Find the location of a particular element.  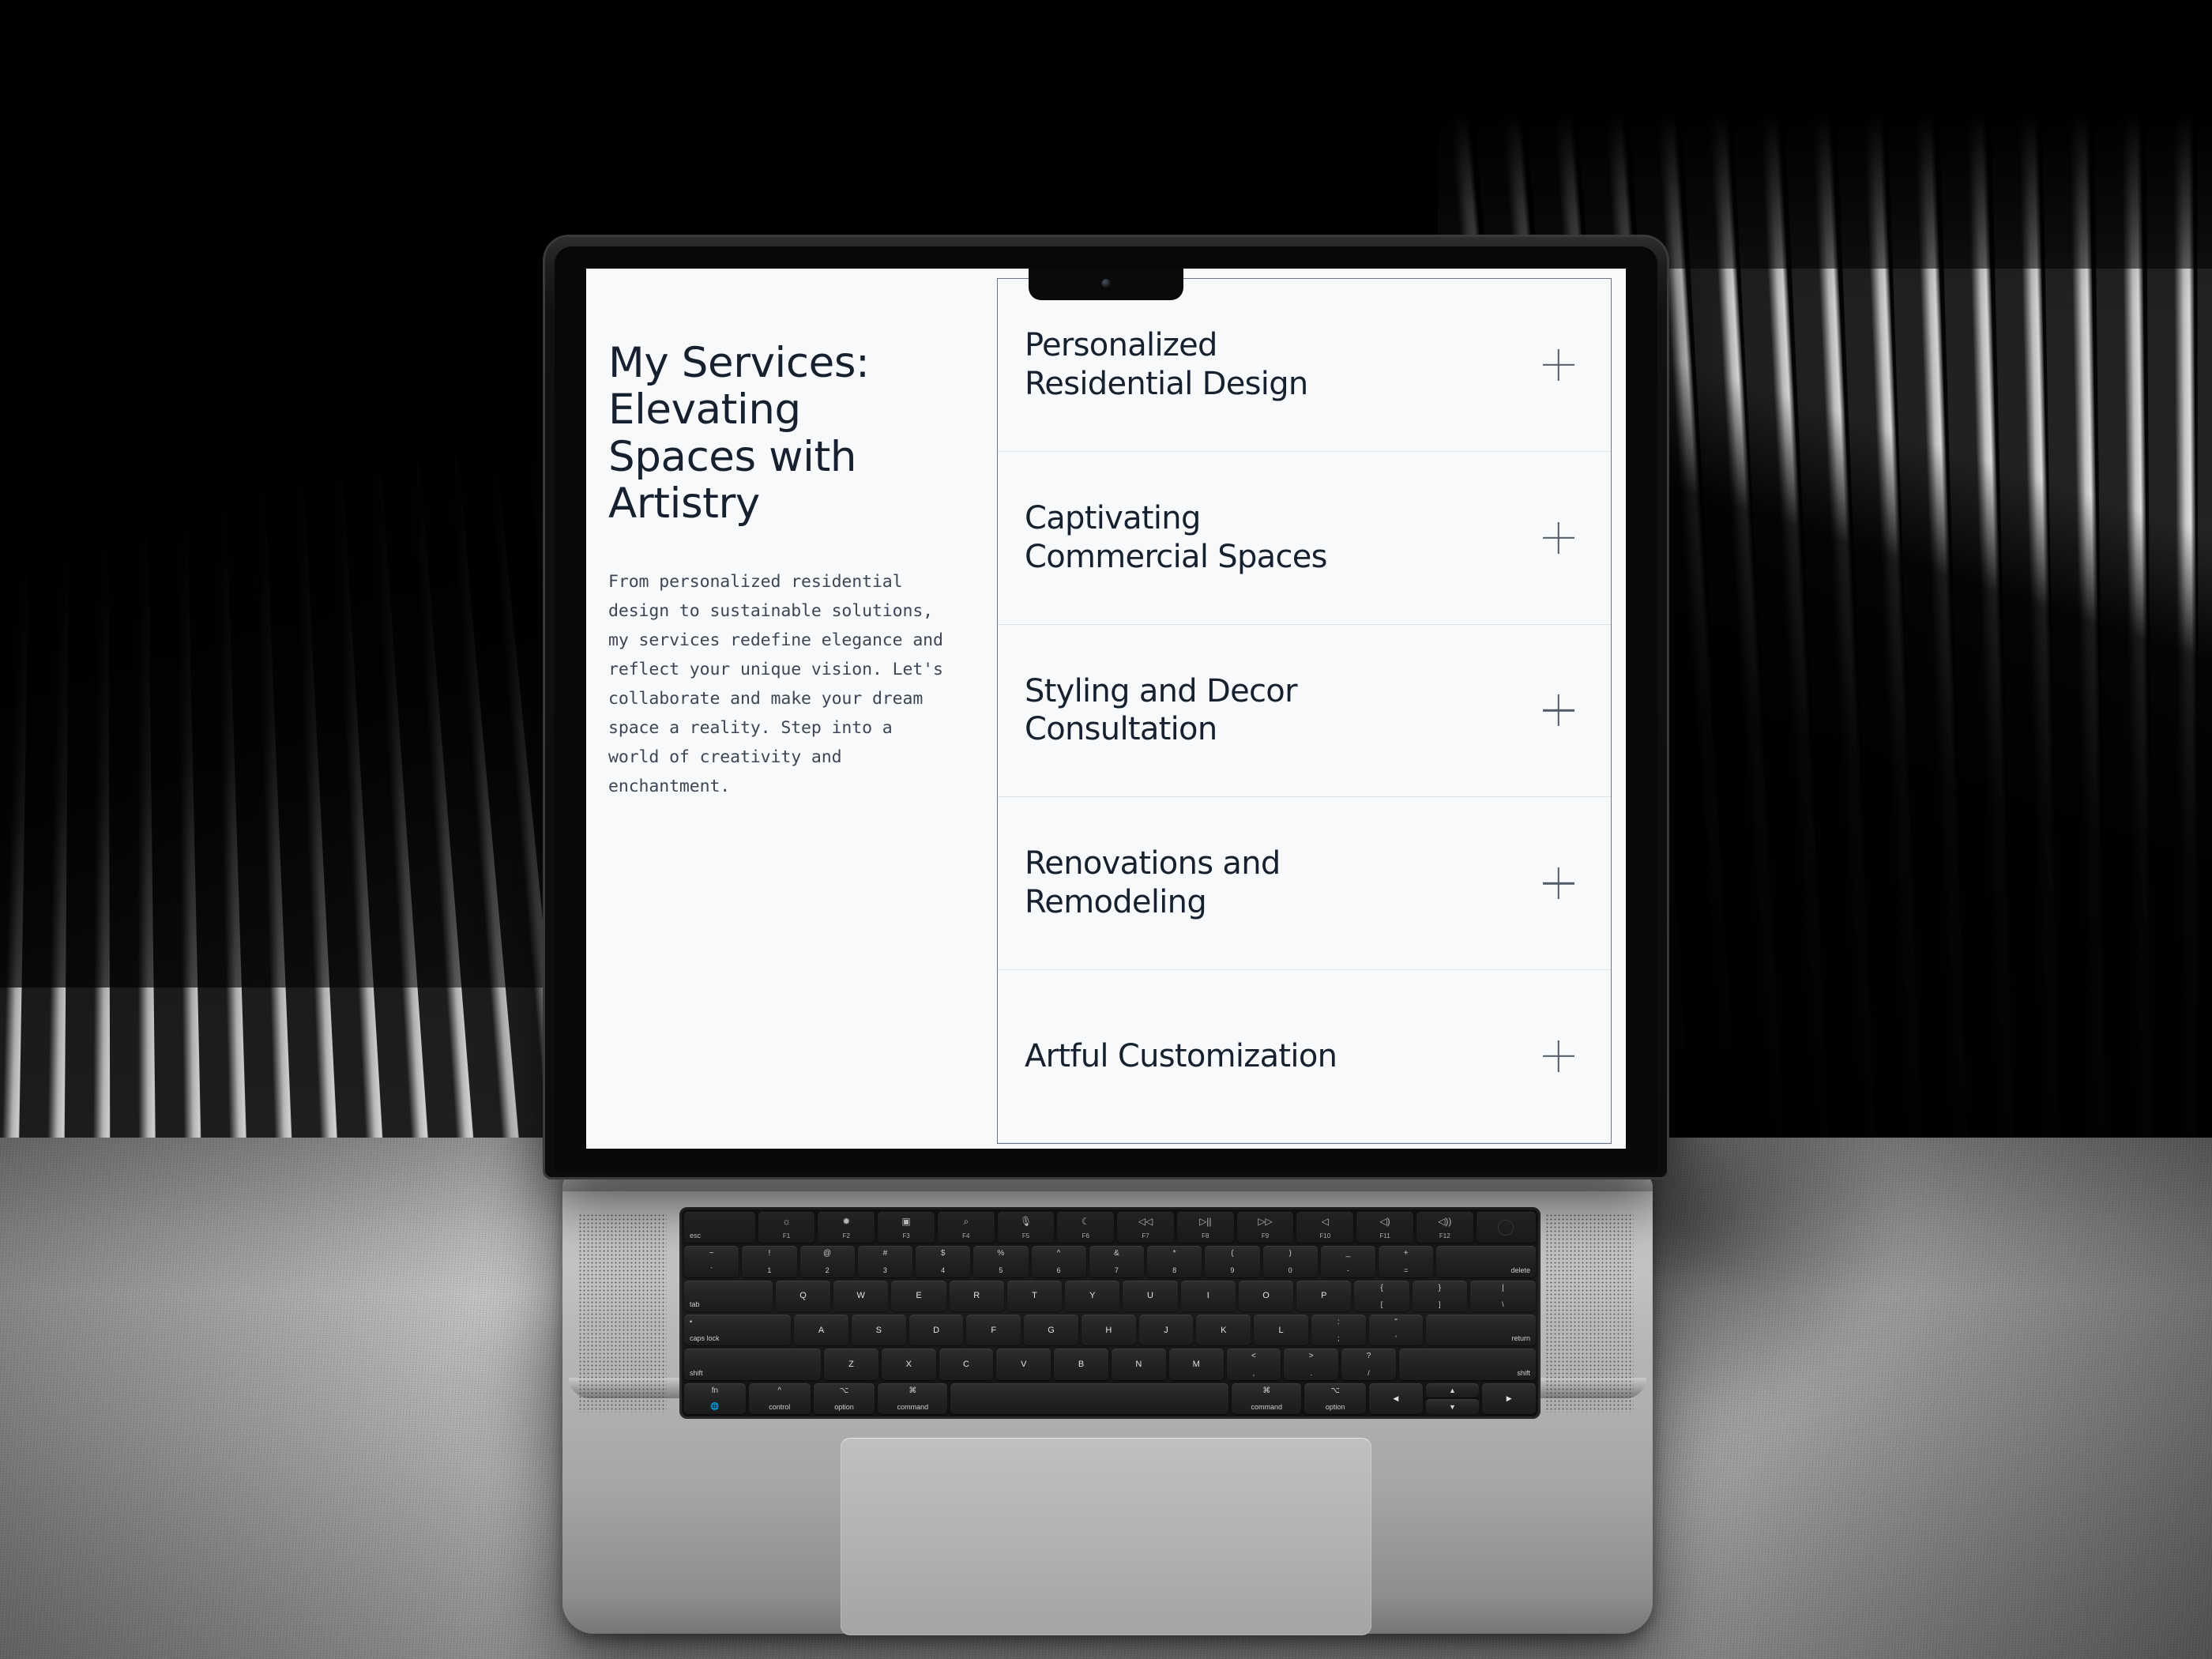

keyboard-key: K is located at coordinates (1223, 1330).